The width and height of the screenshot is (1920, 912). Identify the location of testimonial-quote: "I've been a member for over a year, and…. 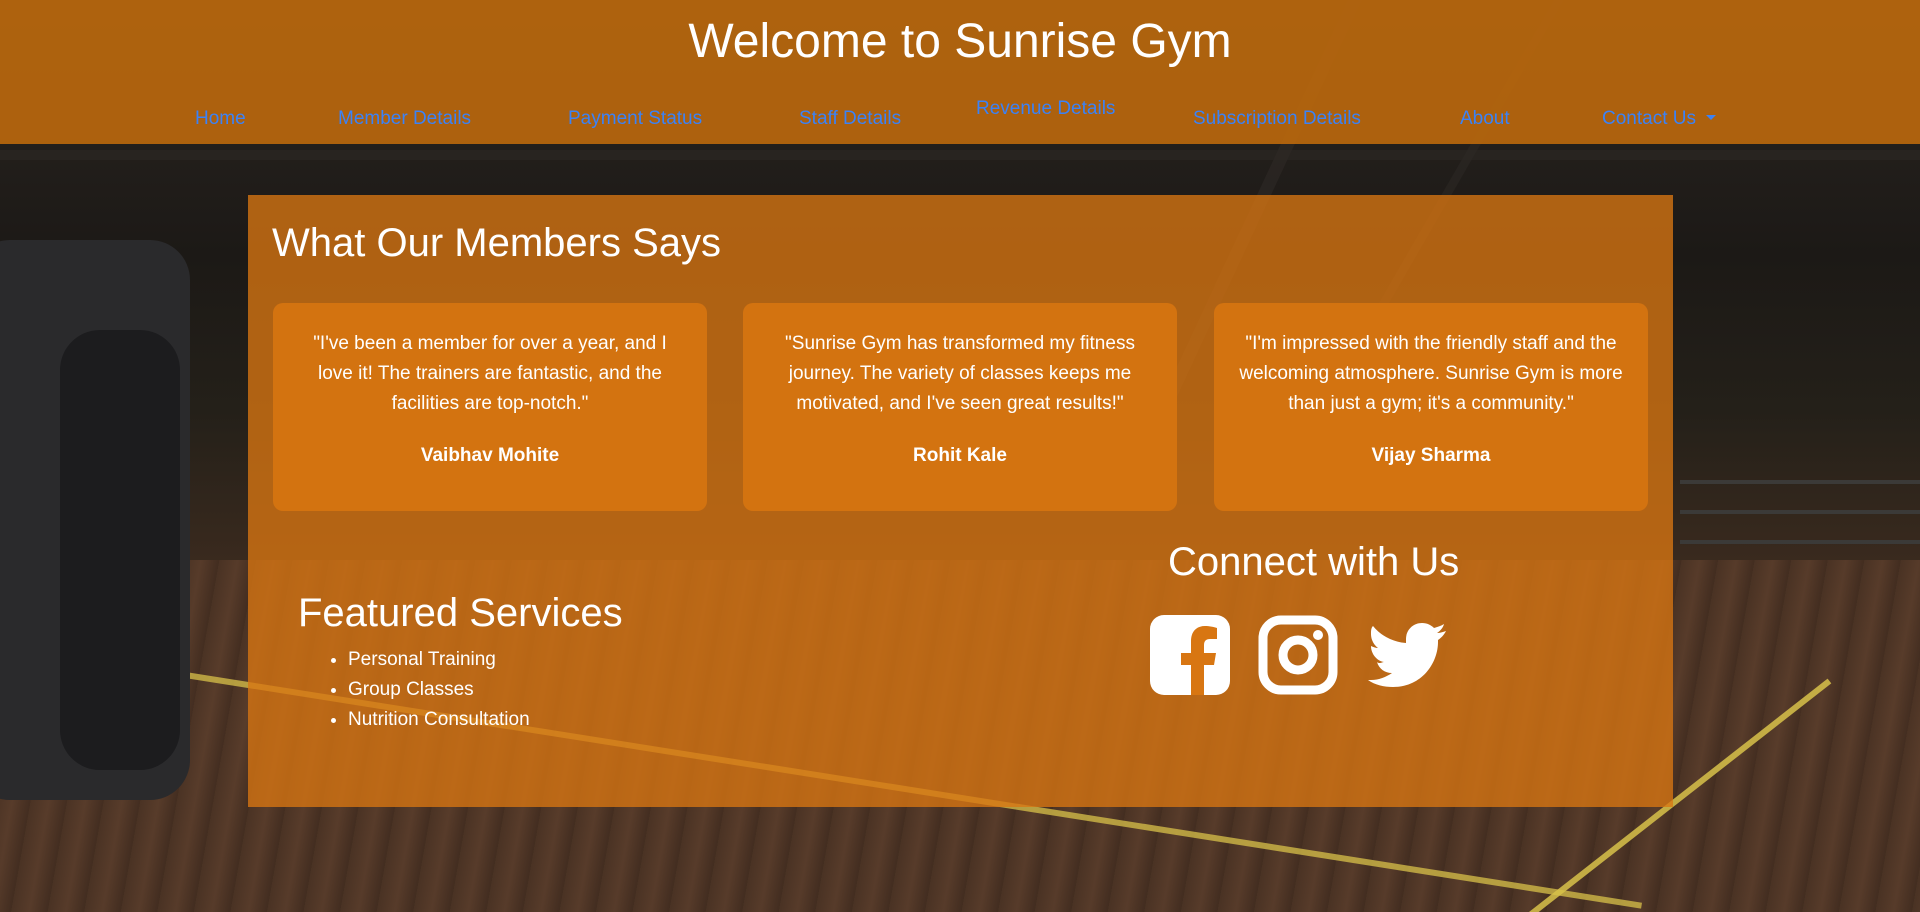
(490, 373).